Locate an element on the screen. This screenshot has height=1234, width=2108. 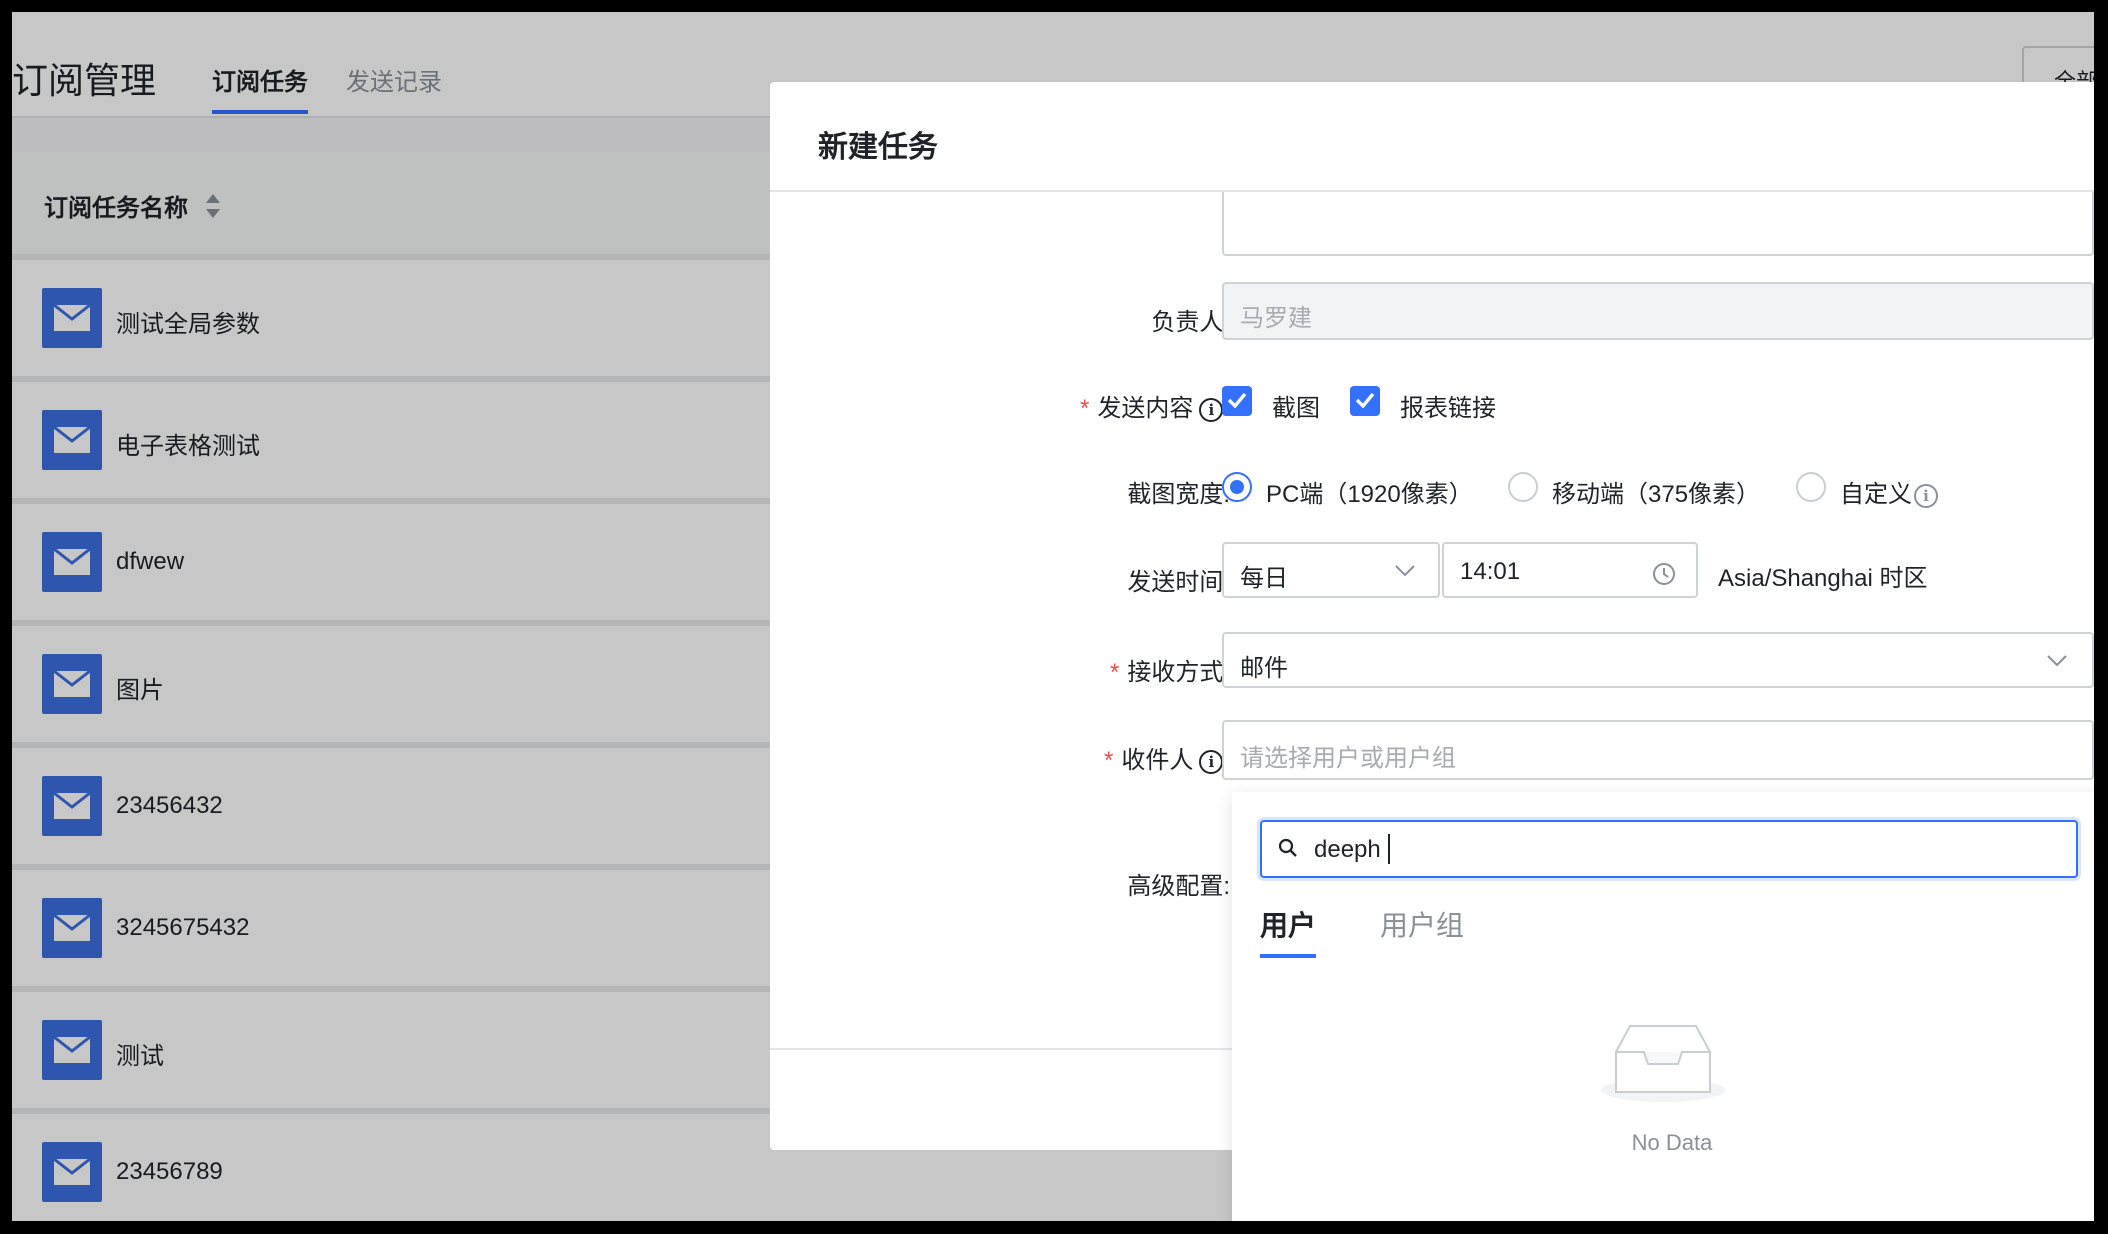
recipients-label: *收件人i: is located at coordinates (1167, 757).